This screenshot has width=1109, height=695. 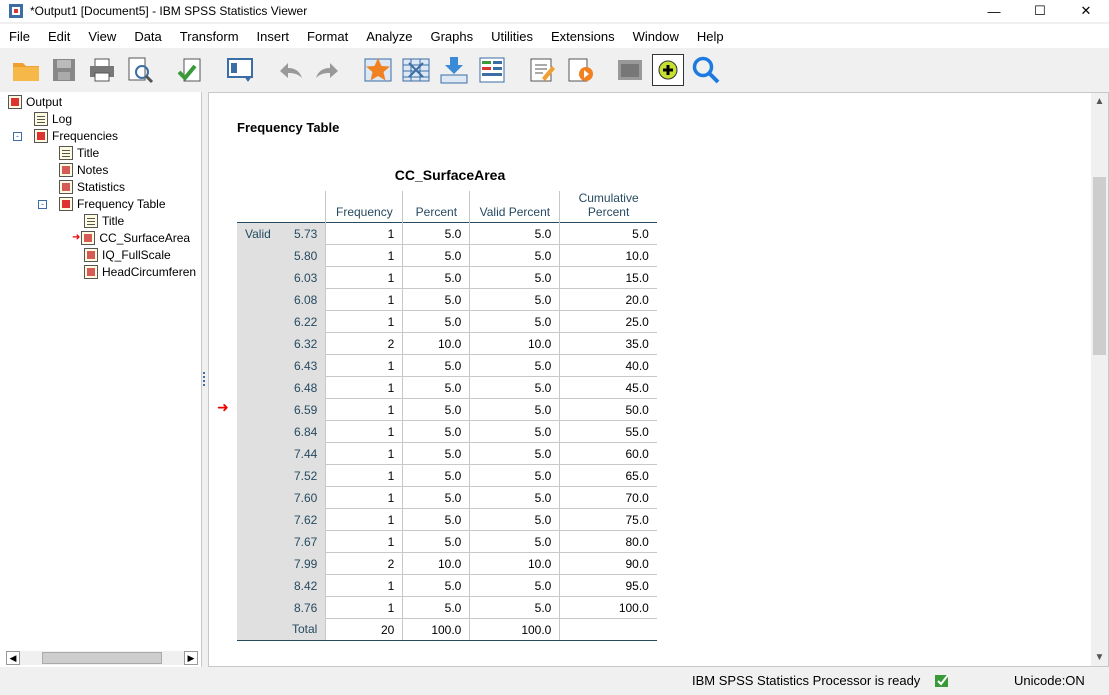 I want to click on outline-horizontal-scrollbar: ◀ ▶, so click(x=102, y=658).